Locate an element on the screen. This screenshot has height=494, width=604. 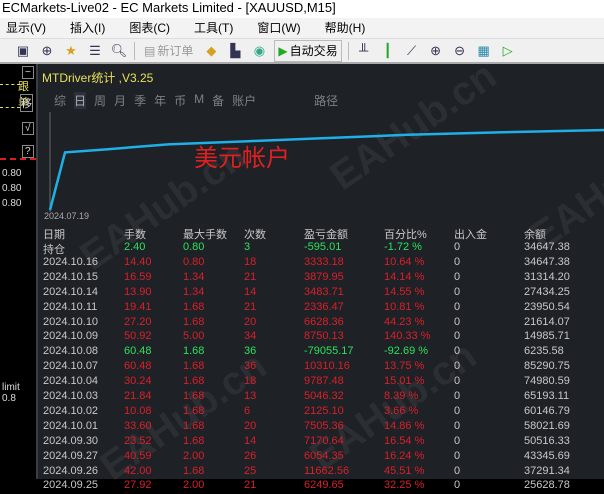
cell: 手数 is located at coordinates (135, 235).